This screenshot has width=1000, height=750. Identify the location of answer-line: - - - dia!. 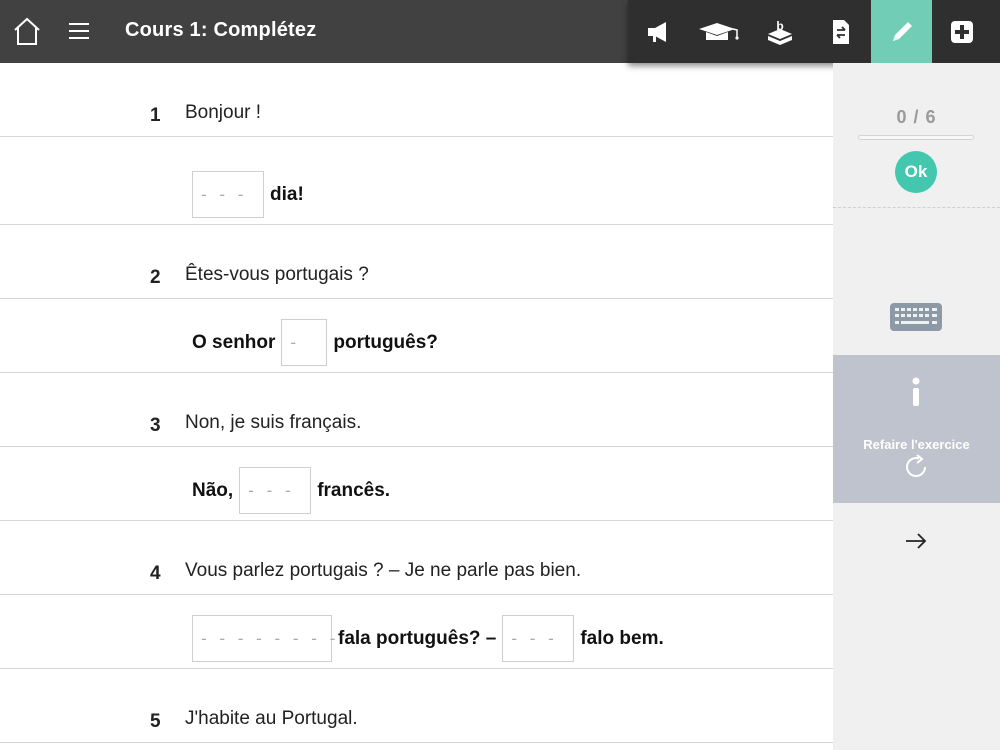
(248, 194).